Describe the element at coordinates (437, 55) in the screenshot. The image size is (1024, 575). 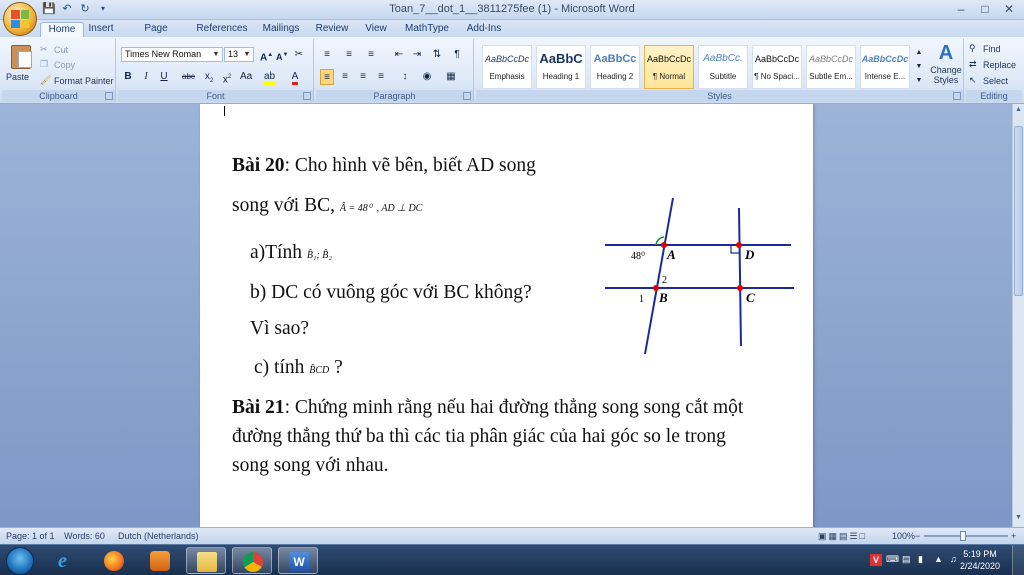
I see `sort-button: ⇅` at that location.